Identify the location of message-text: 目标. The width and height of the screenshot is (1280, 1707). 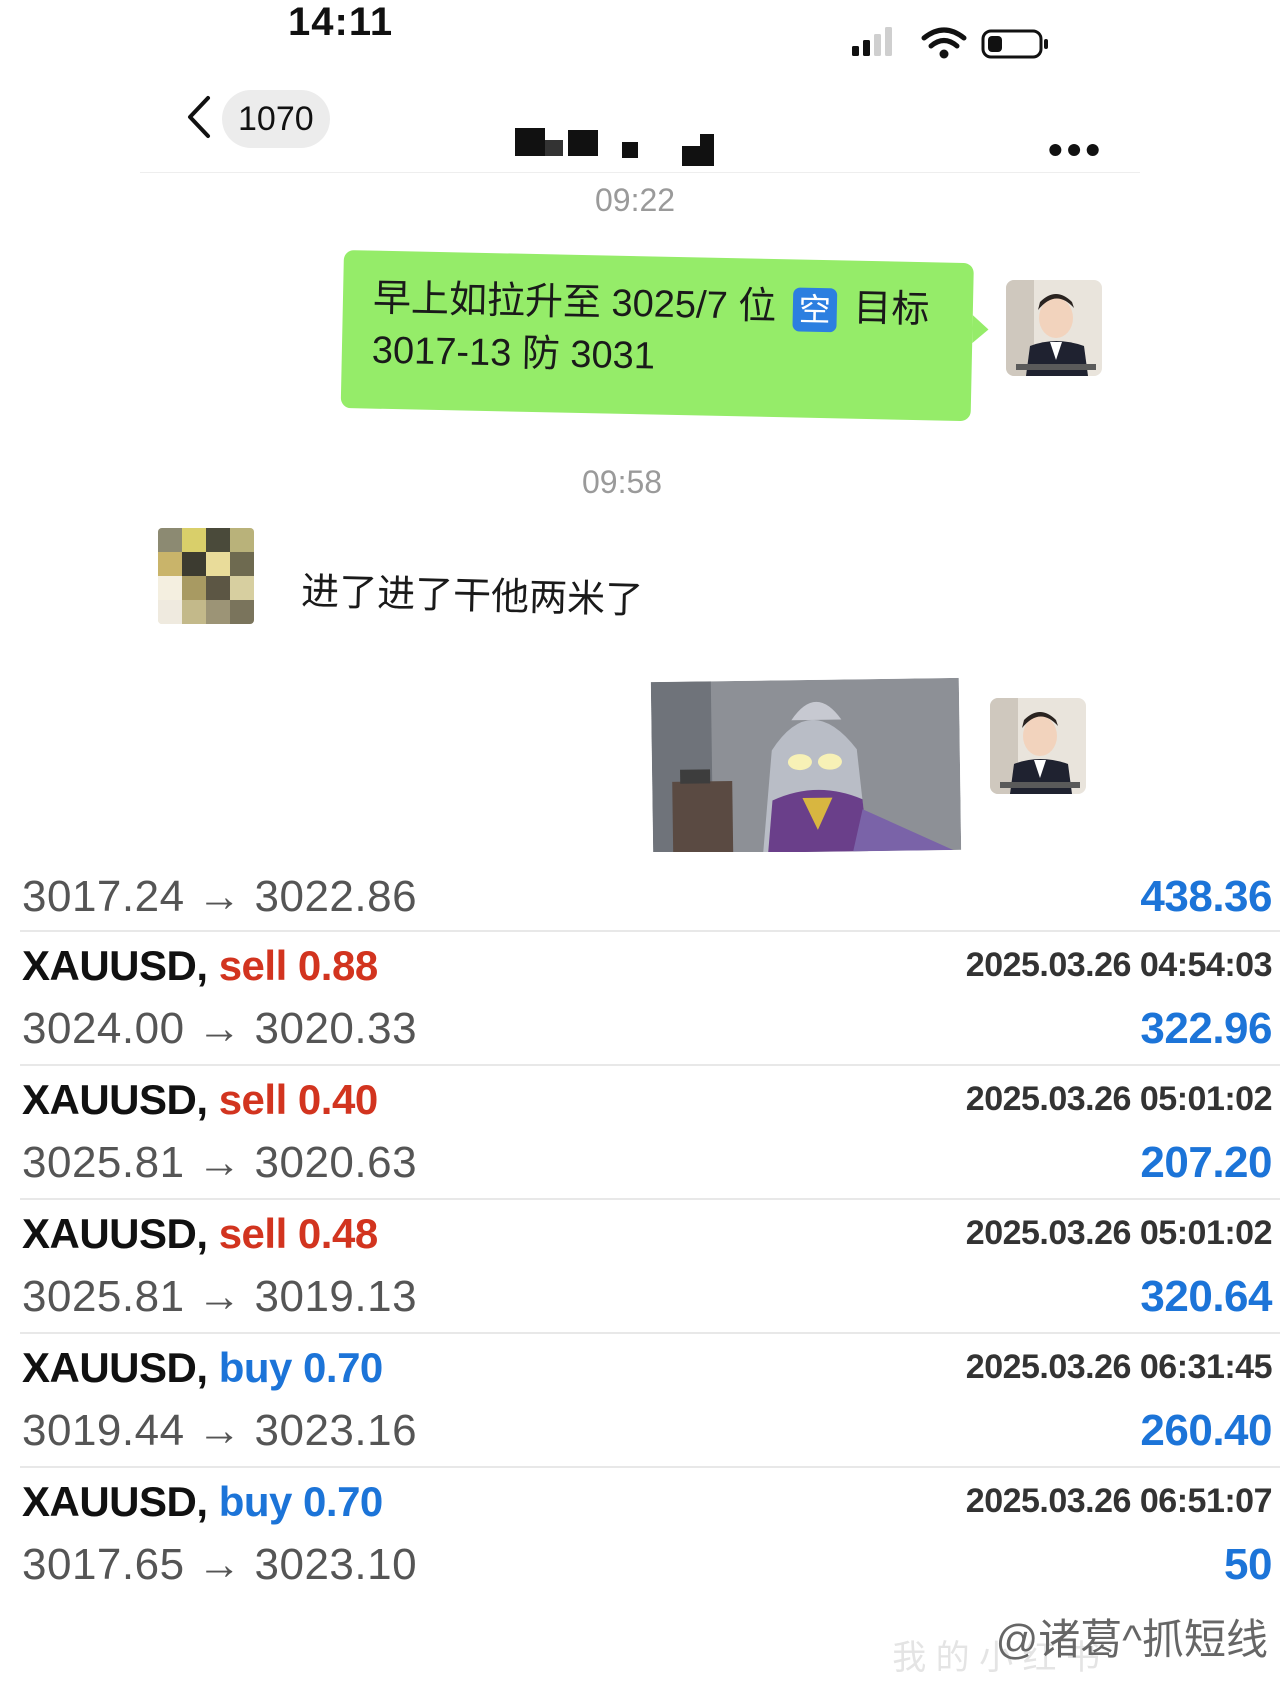
(891, 309).